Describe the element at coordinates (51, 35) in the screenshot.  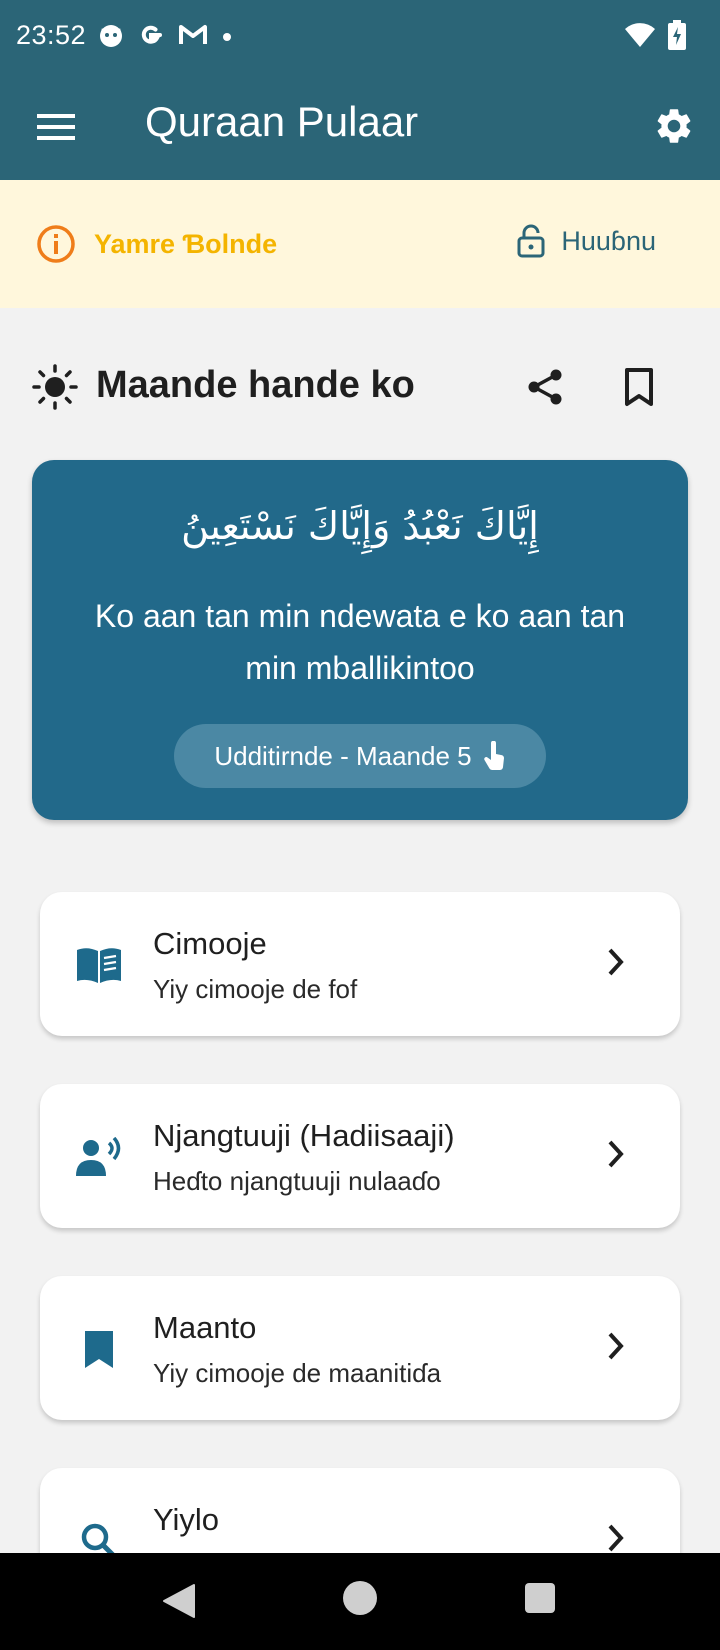
I see `status-time: 23:52` at that location.